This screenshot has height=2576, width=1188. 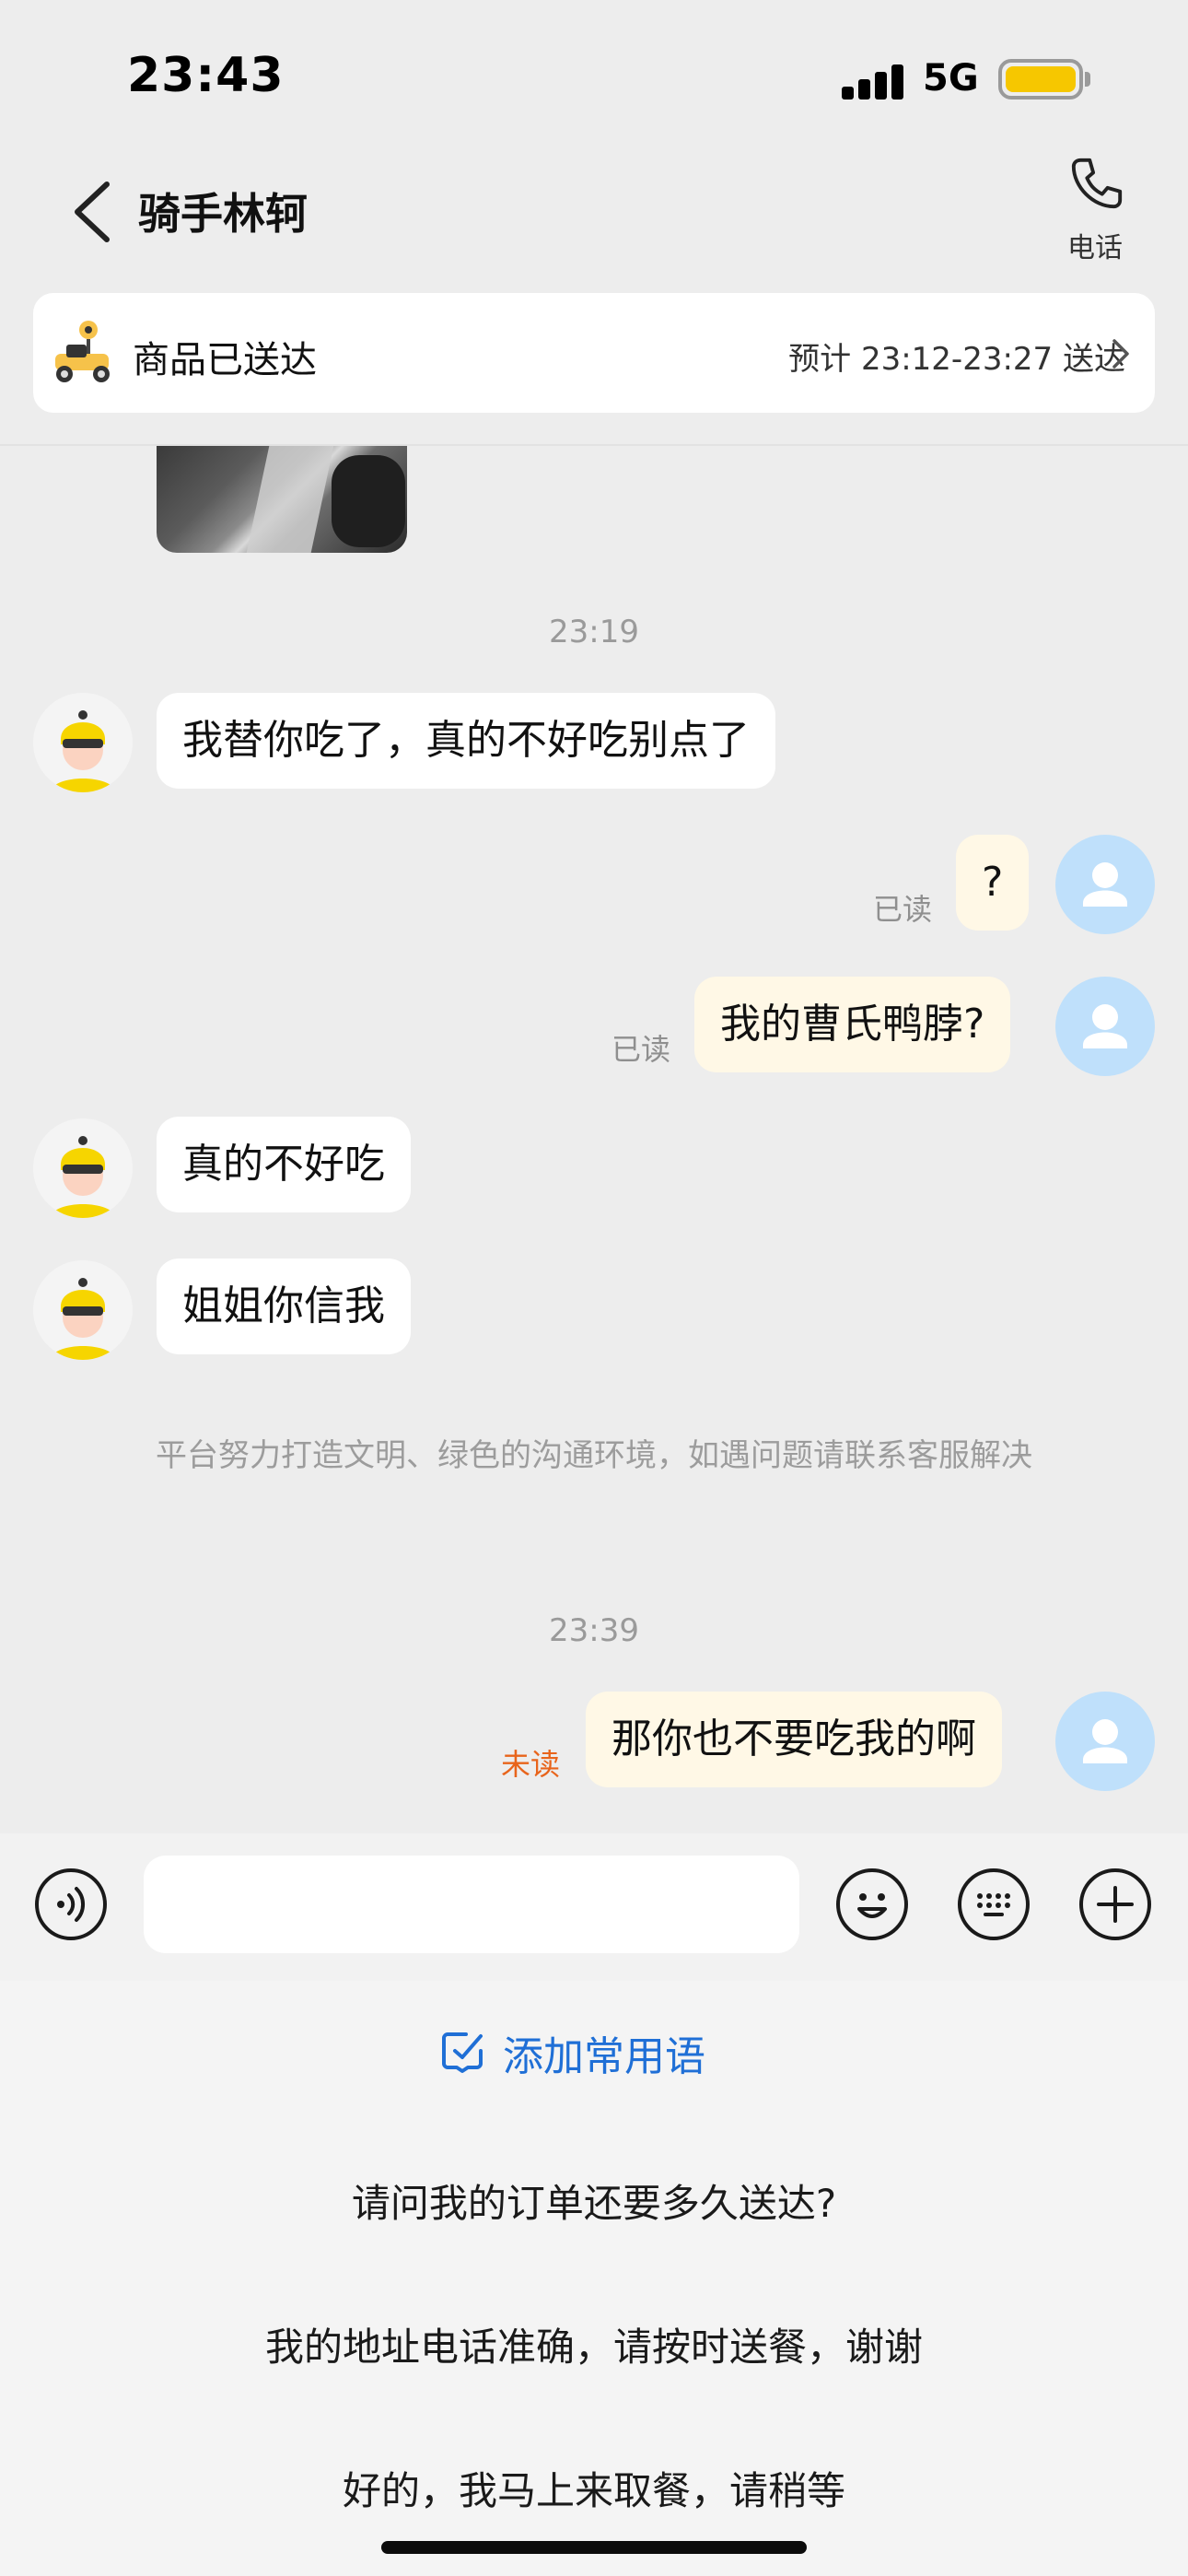 What do you see at coordinates (531, 1765) in the screenshot?
I see `unread-status: 未读` at bounding box center [531, 1765].